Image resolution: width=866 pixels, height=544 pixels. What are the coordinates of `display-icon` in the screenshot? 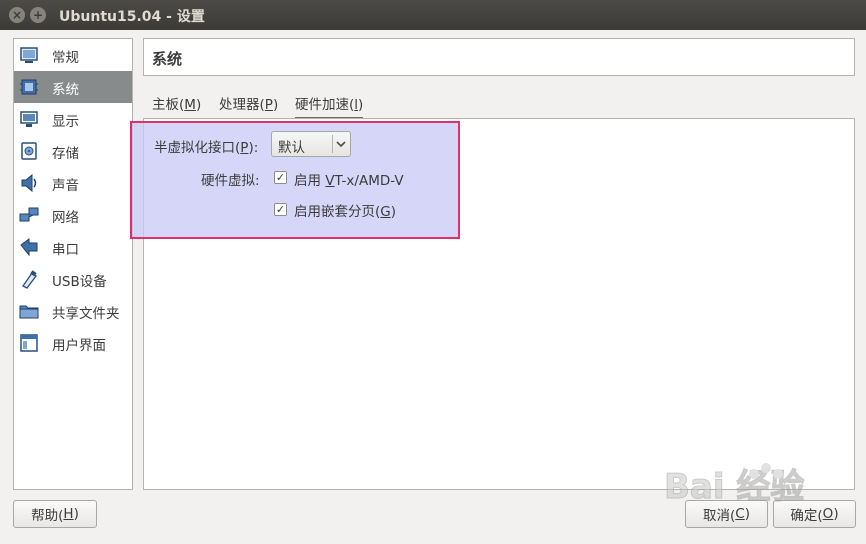 It's located at (29, 119).